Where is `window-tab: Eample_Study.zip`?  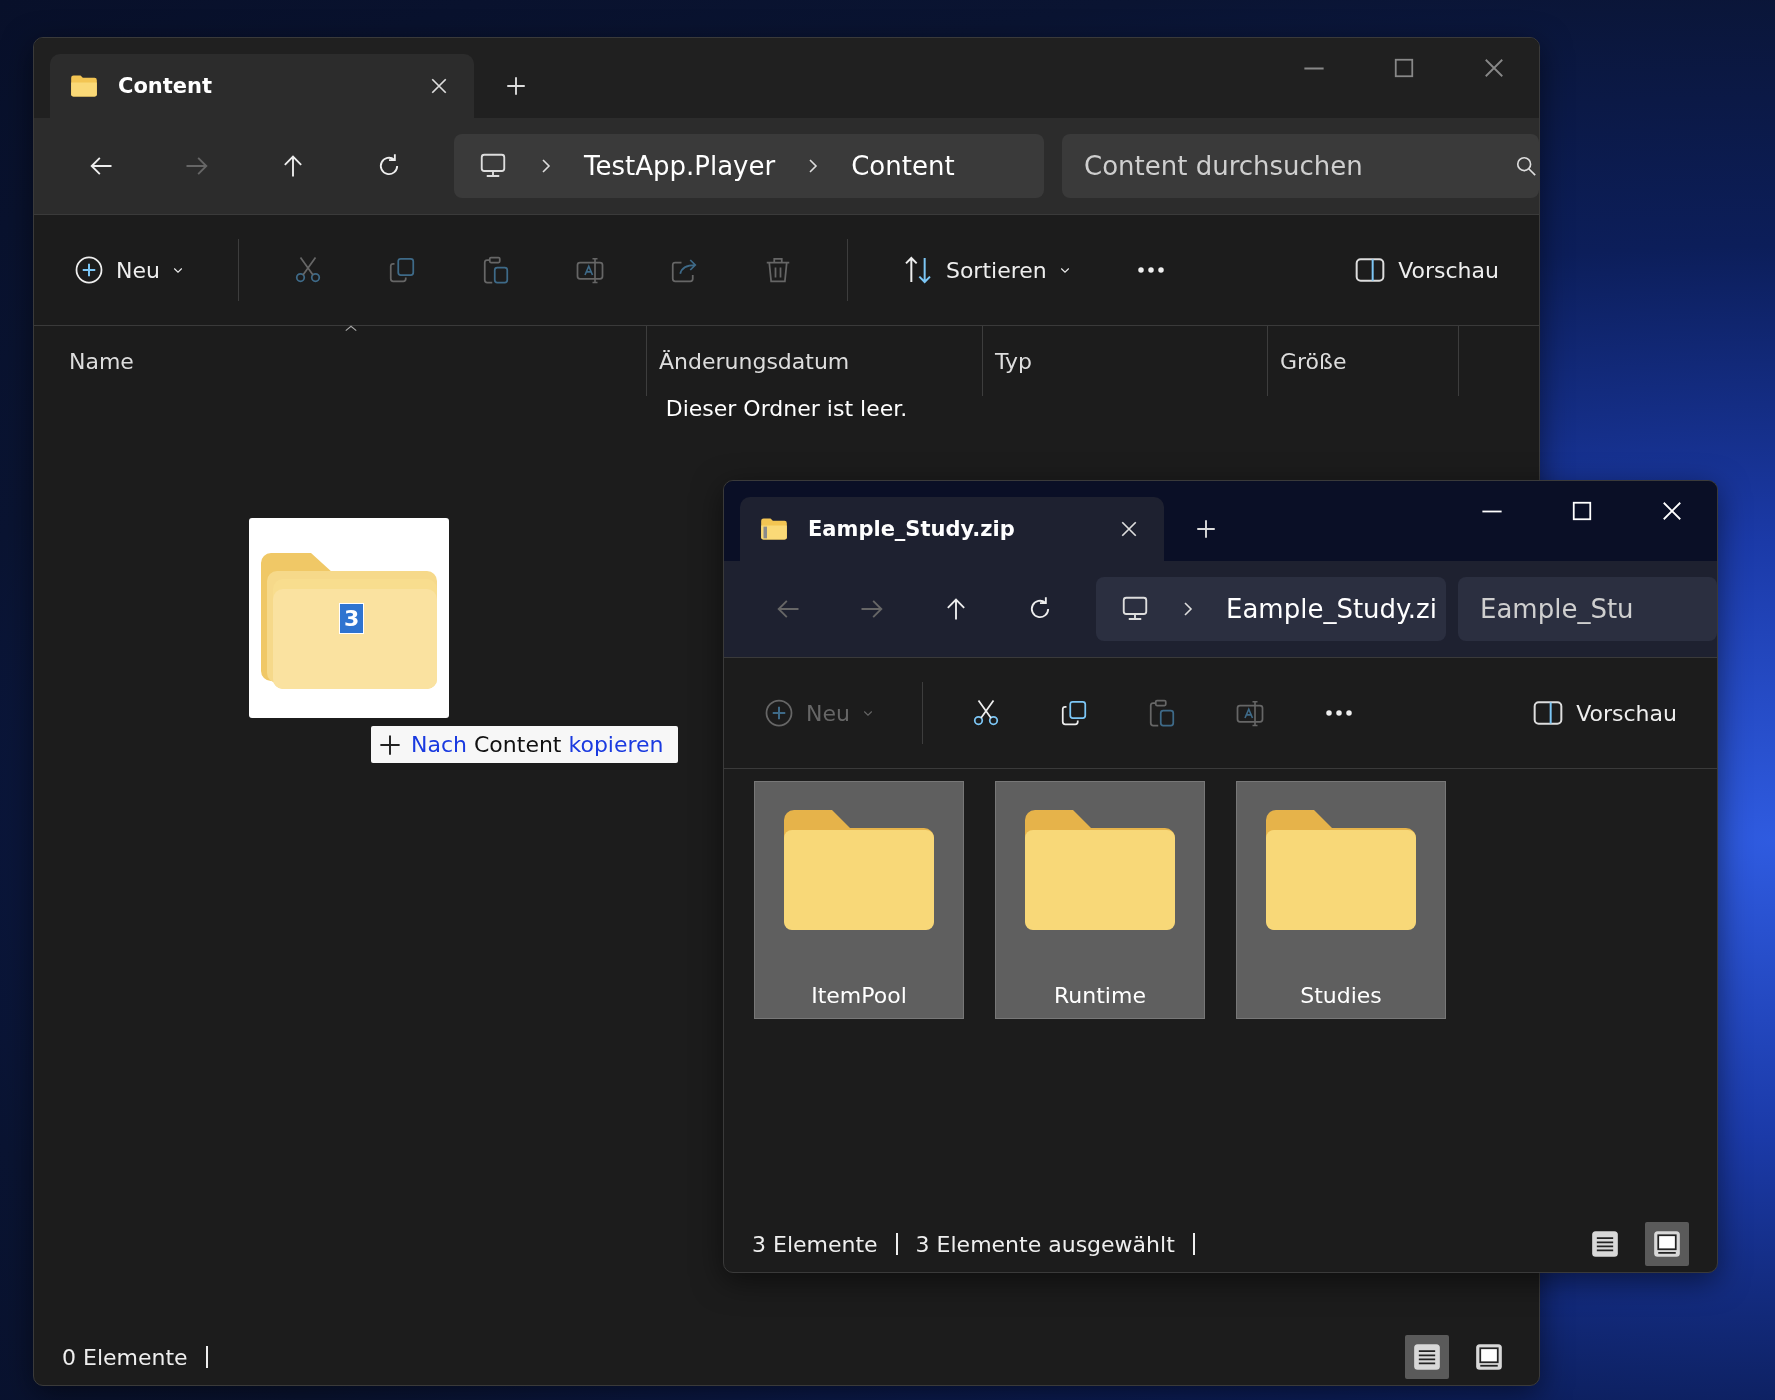
window-tab: Eample_Study.zip is located at coordinates (952, 529).